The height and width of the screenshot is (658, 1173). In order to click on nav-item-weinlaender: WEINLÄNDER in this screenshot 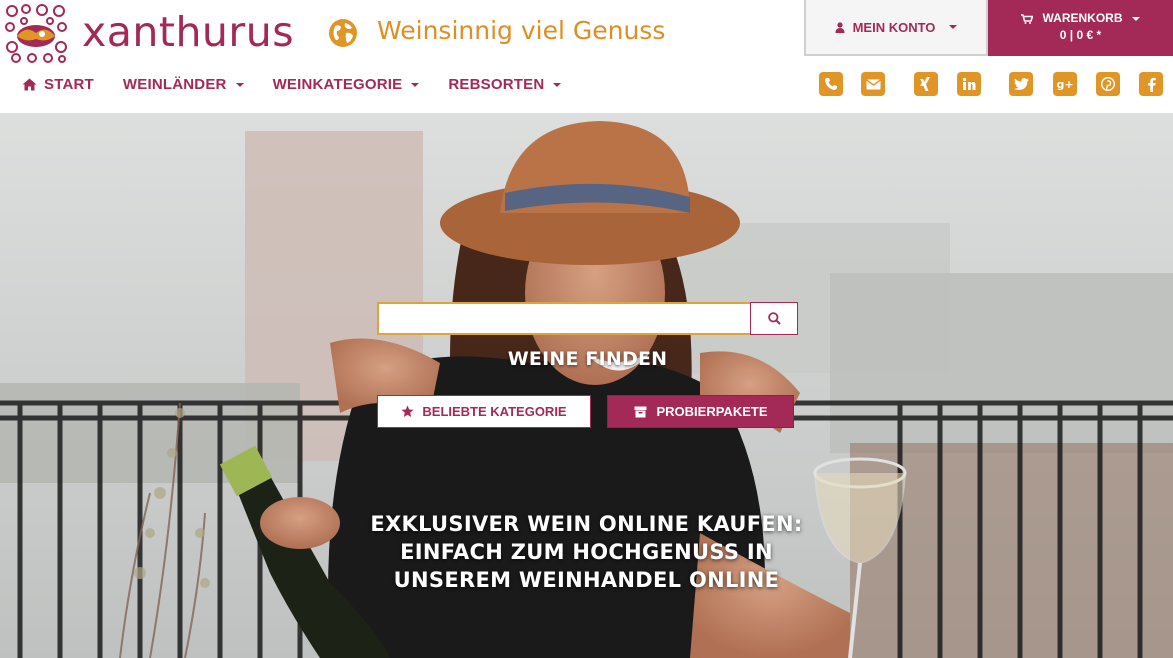, I will do `click(183, 84)`.